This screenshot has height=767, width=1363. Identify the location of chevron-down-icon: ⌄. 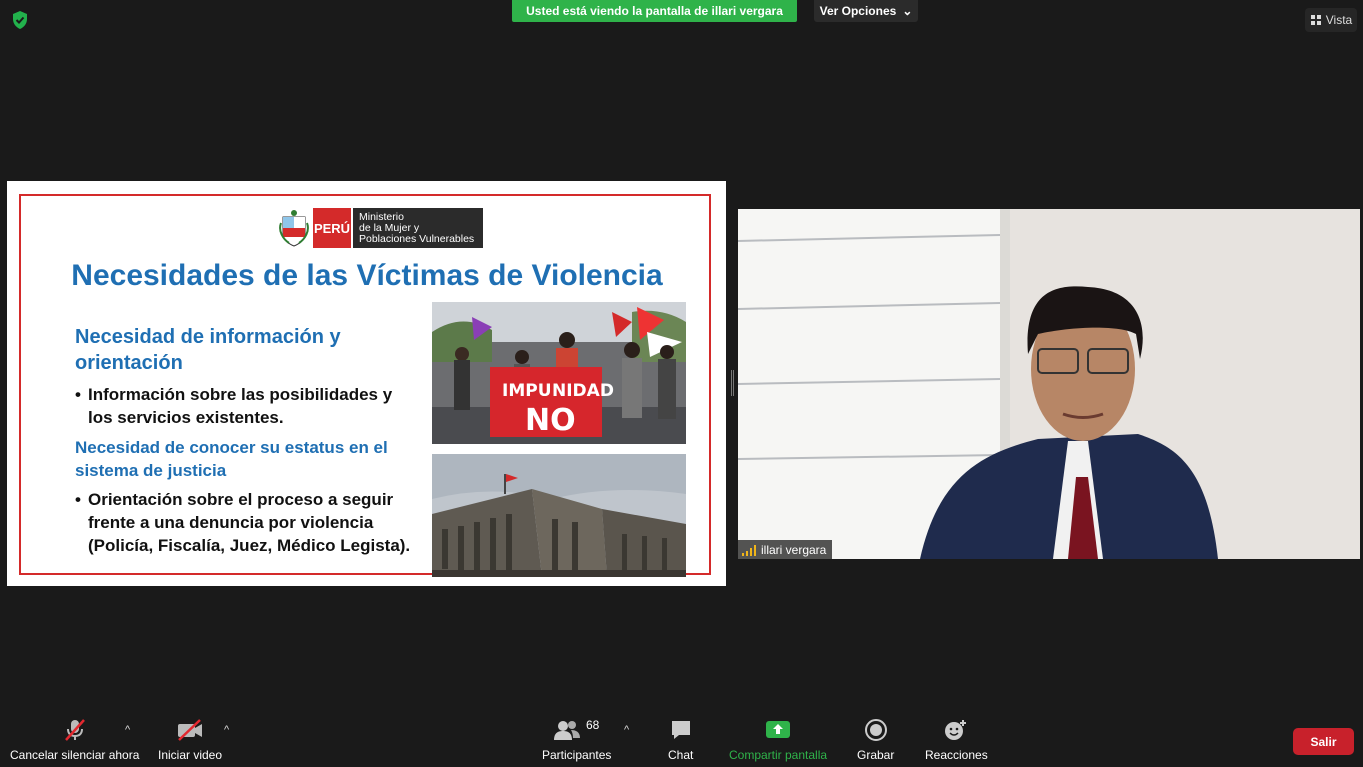
(907, 11).